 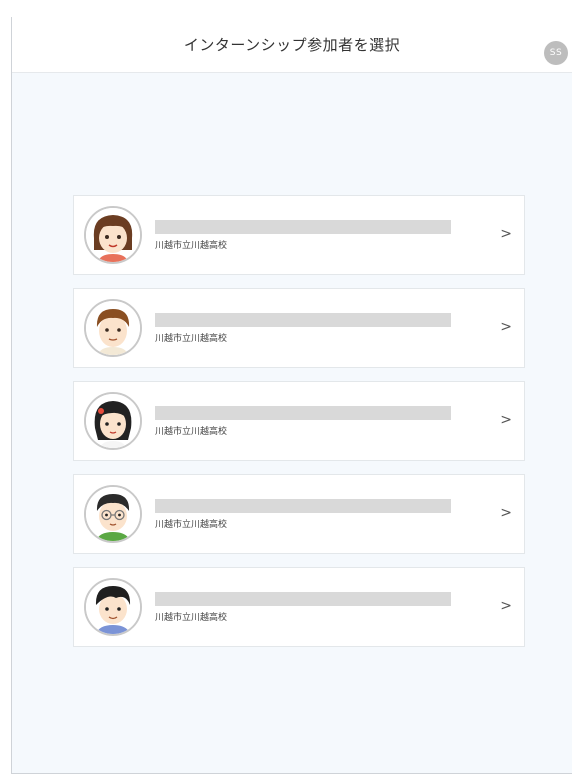 What do you see at coordinates (113, 607) in the screenshot?
I see `boy-black-hair-blue-shirt-avatar-icon` at bounding box center [113, 607].